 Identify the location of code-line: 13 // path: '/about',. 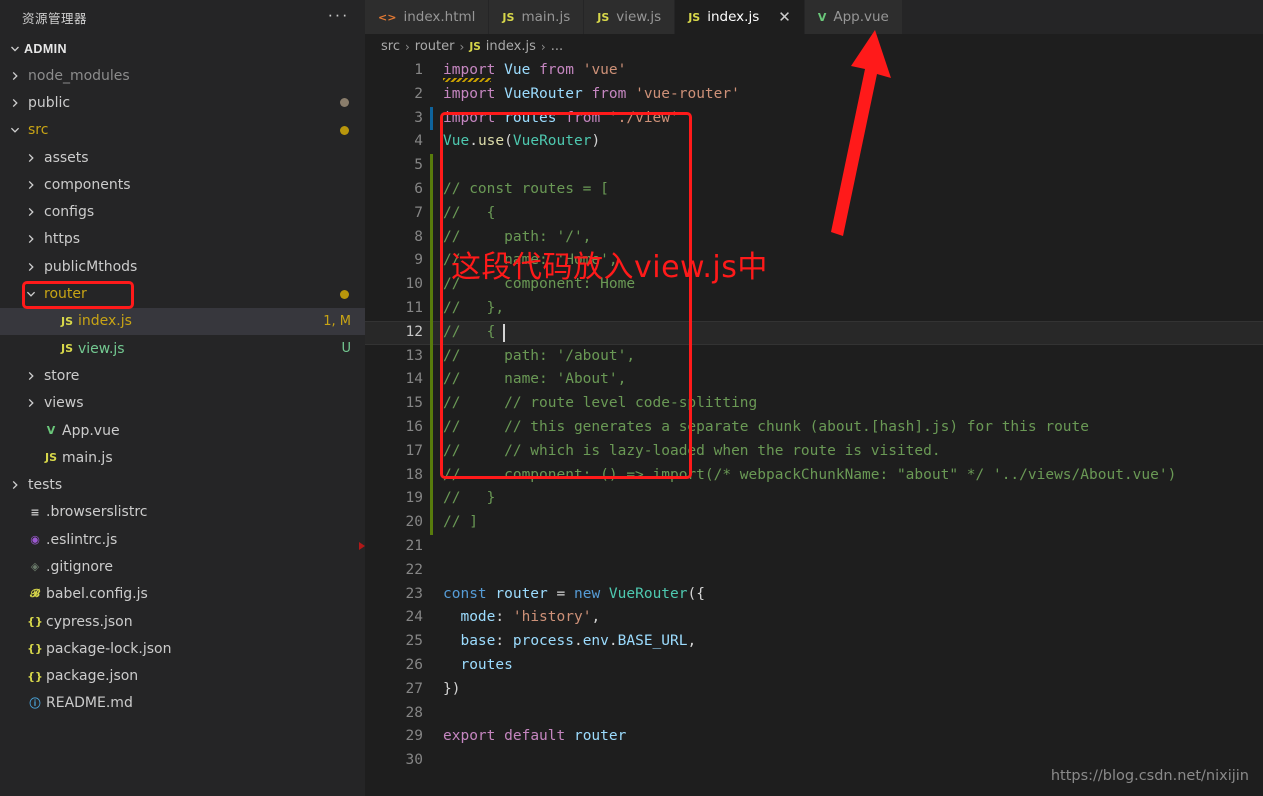
(814, 356).